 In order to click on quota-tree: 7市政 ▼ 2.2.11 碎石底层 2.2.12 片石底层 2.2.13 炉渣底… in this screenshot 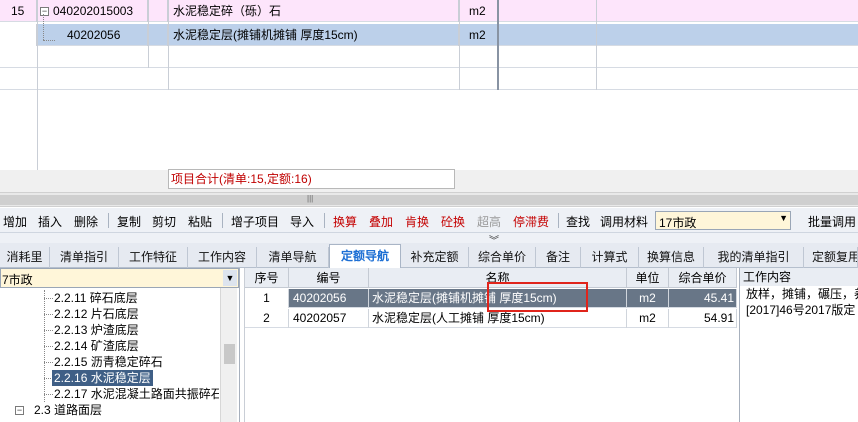, I will do `click(120, 345)`.